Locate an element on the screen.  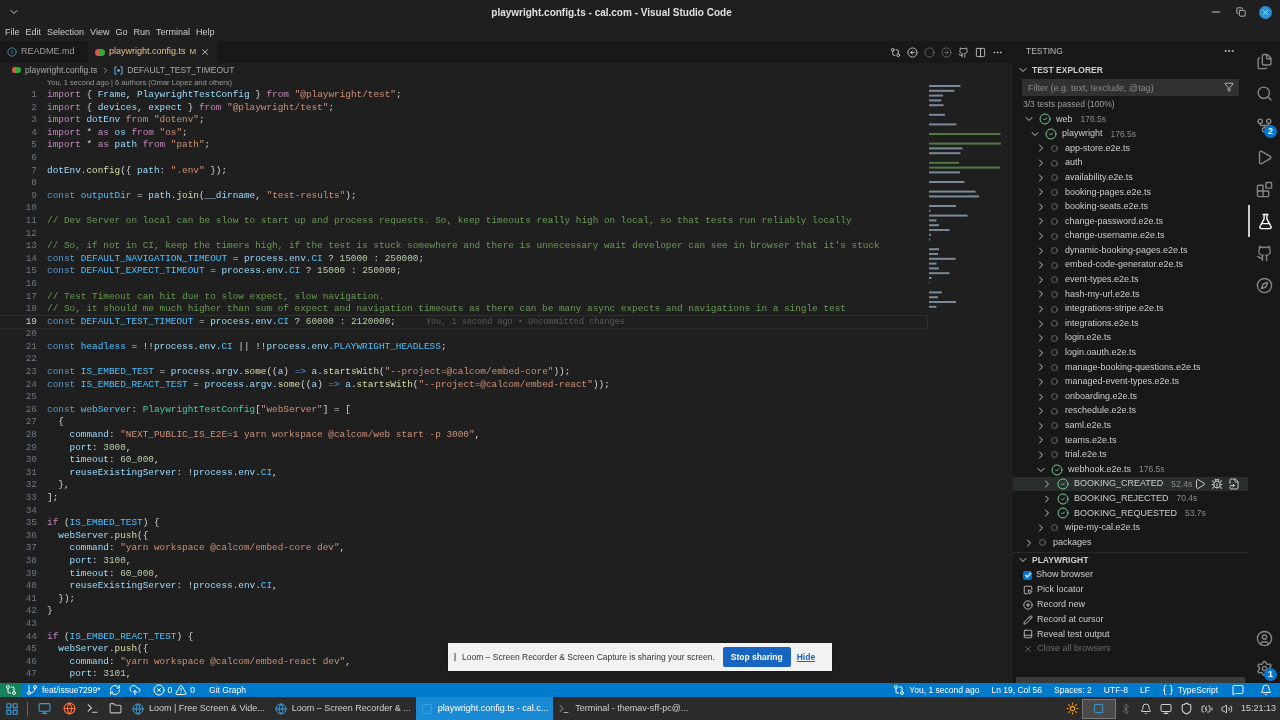
cloud-upload-icon is located at coordinates (134, 690).